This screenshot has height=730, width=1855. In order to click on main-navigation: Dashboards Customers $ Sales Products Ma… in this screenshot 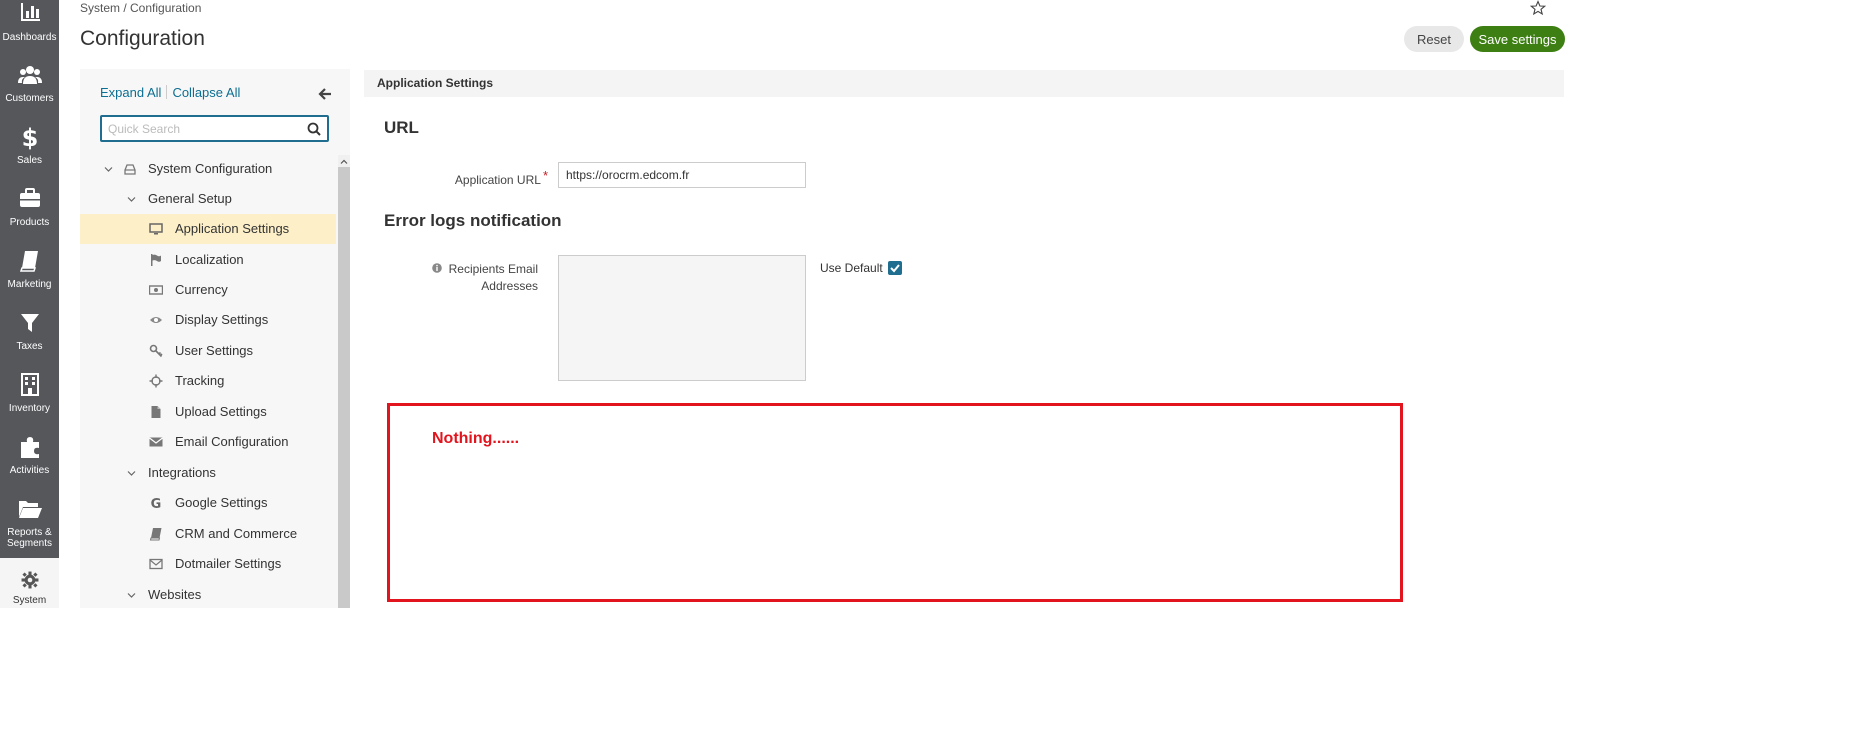, I will do `click(29, 304)`.